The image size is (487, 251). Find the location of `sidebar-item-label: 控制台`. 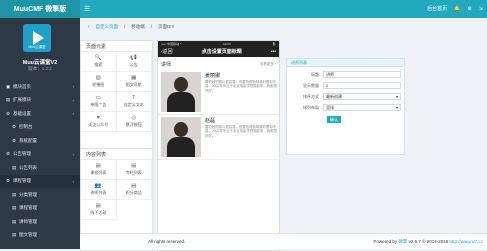

sidebar-item-label: 控制台 is located at coordinates (26, 126).